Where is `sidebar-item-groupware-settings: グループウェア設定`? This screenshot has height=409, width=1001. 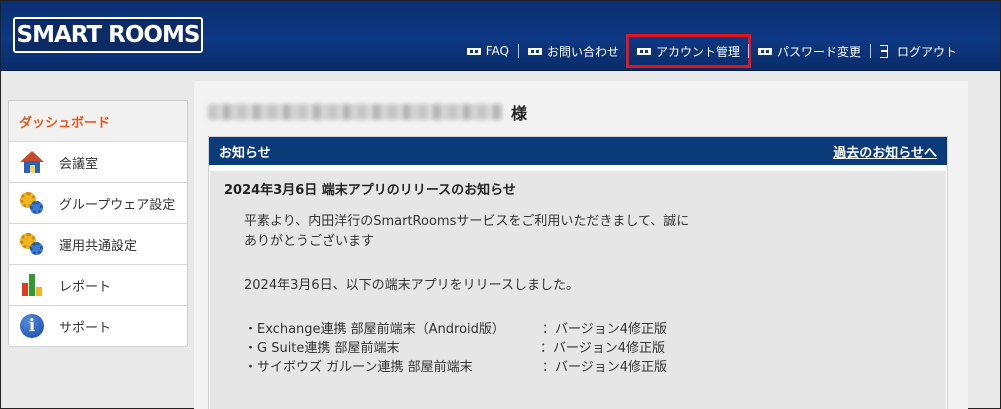
sidebar-item-groupware-settings: グループウェア設定 is located at coordinates (98, 203).